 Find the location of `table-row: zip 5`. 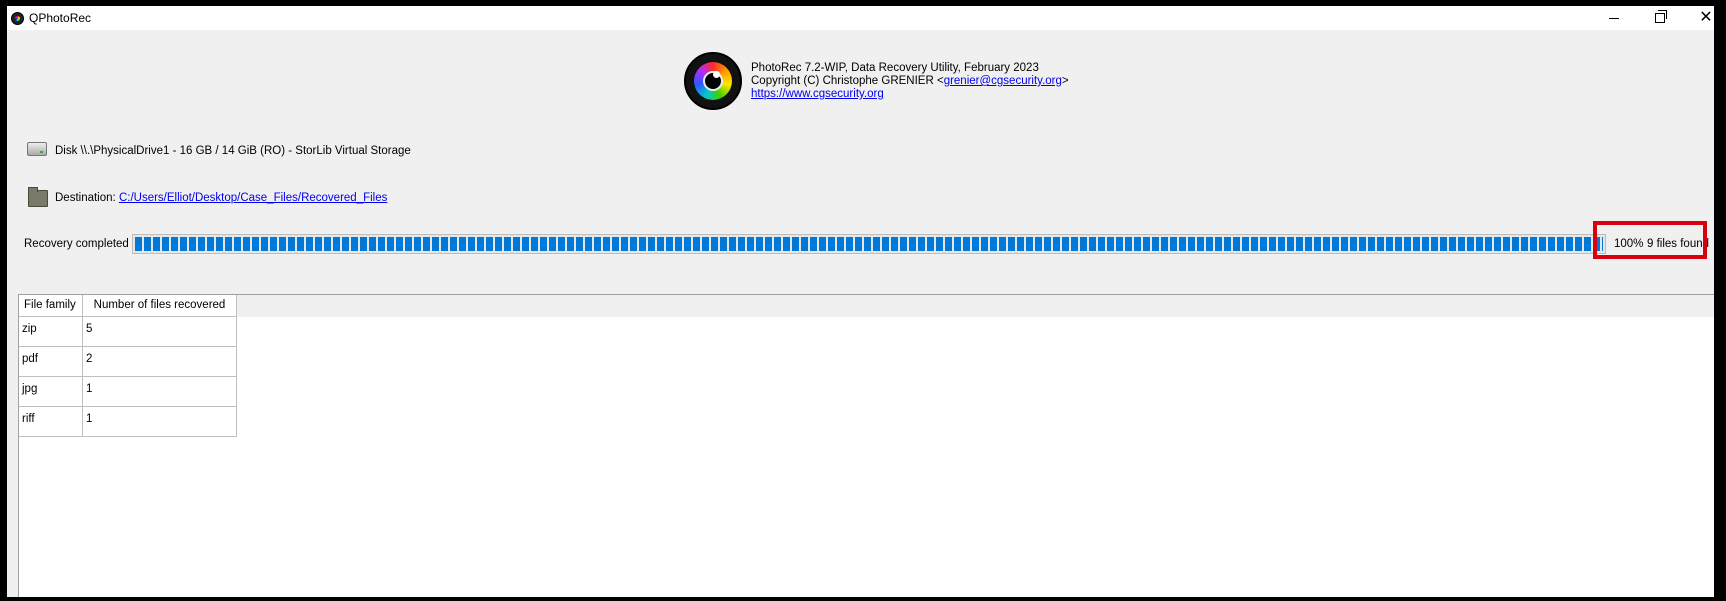

table-row: zip 5 is located at coordinates (128, 332).